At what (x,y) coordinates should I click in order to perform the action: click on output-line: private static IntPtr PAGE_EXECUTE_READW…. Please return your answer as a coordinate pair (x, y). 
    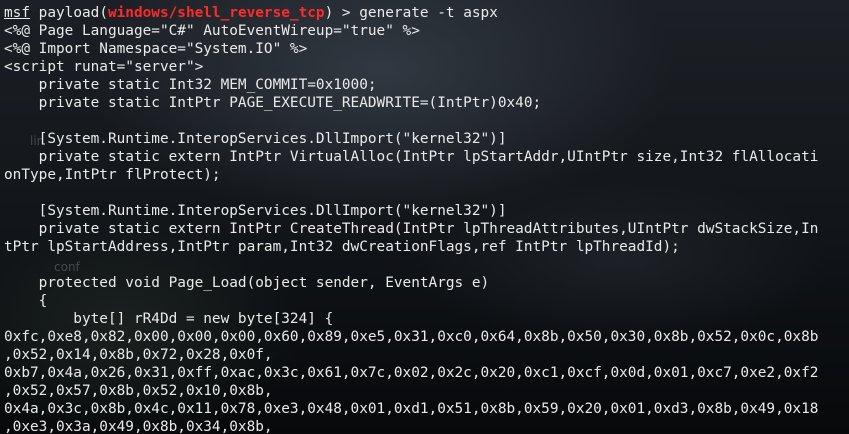
    Looking at the image, I should click on (273, 103).